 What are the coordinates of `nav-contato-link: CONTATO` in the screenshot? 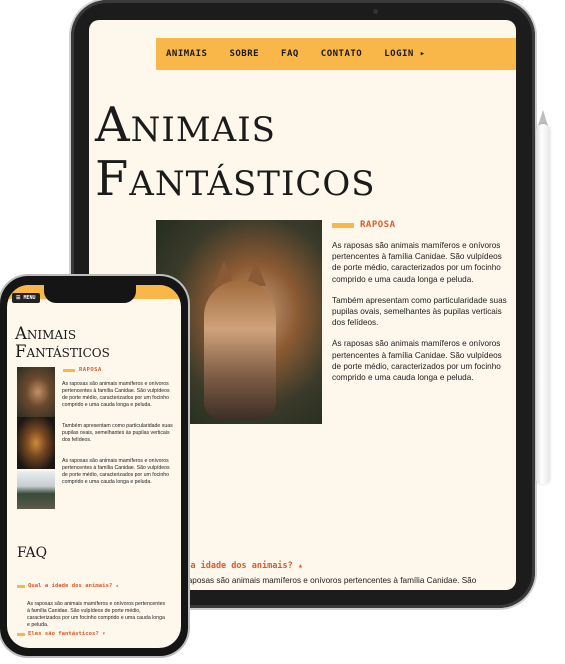 It's located at (341, 54).